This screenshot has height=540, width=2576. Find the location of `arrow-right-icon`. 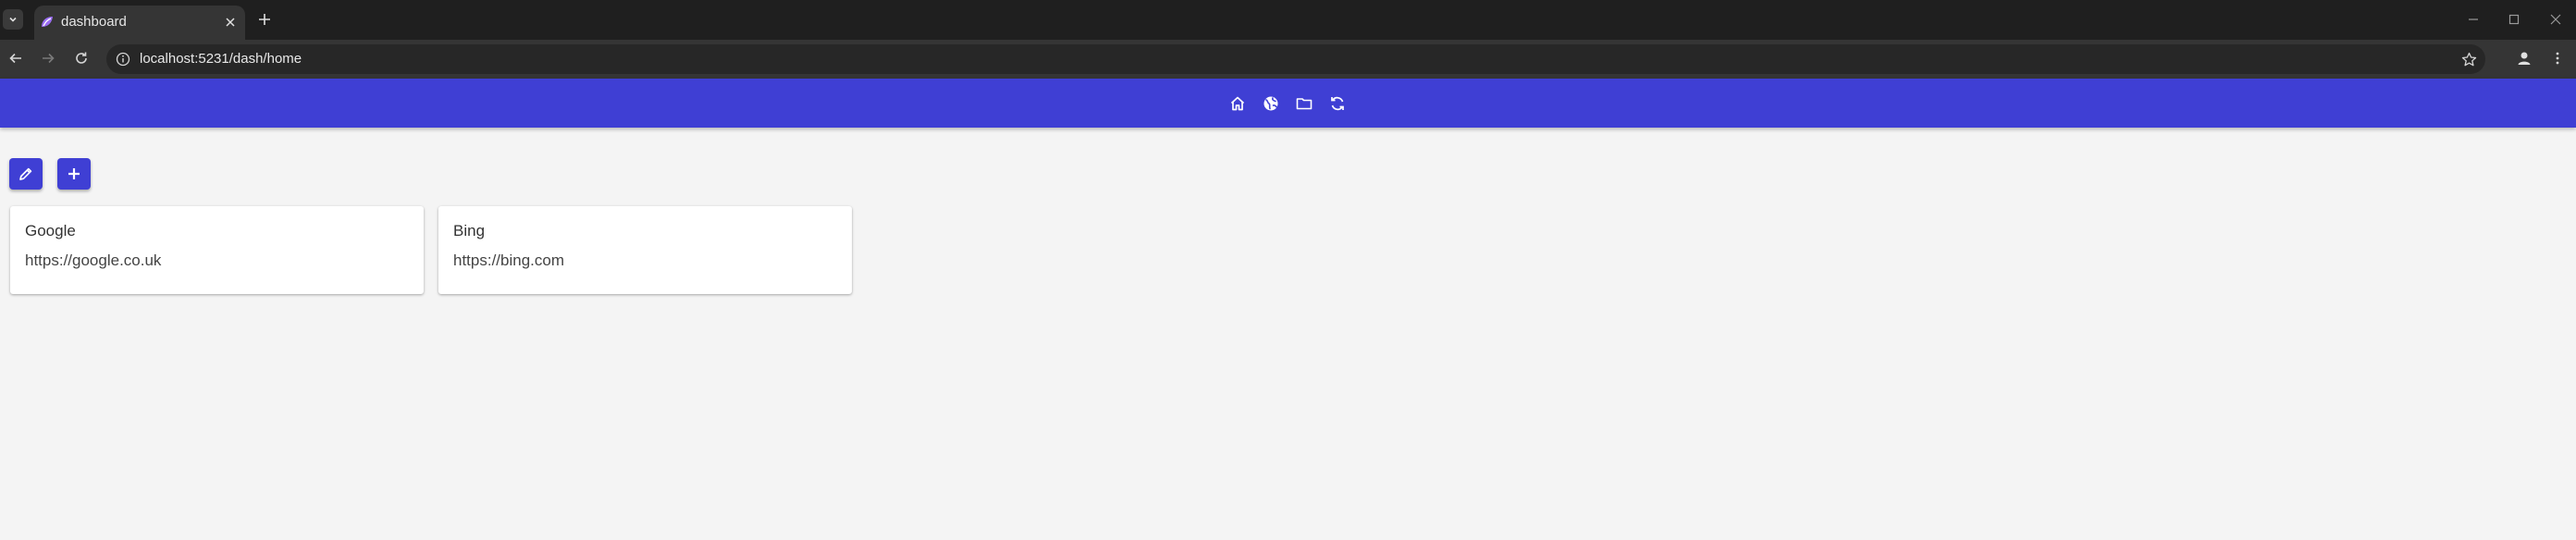

arrow-right-icon is located at coordinates (49, 58).